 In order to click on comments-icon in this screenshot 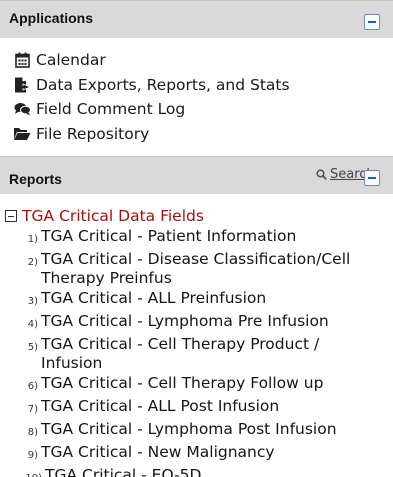, I will do `click(22, 109)`.